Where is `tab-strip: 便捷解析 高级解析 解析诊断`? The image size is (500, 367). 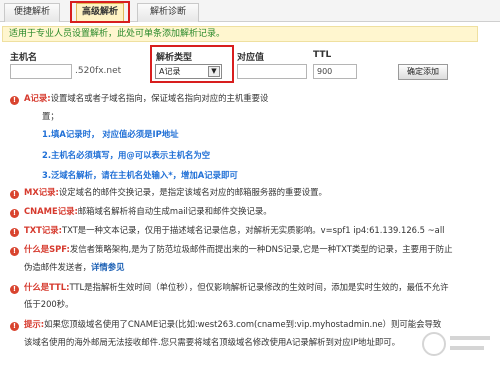
tab-strip: 便捷解析 高级解析 解析诊断 is located at coordinates (250, 11).